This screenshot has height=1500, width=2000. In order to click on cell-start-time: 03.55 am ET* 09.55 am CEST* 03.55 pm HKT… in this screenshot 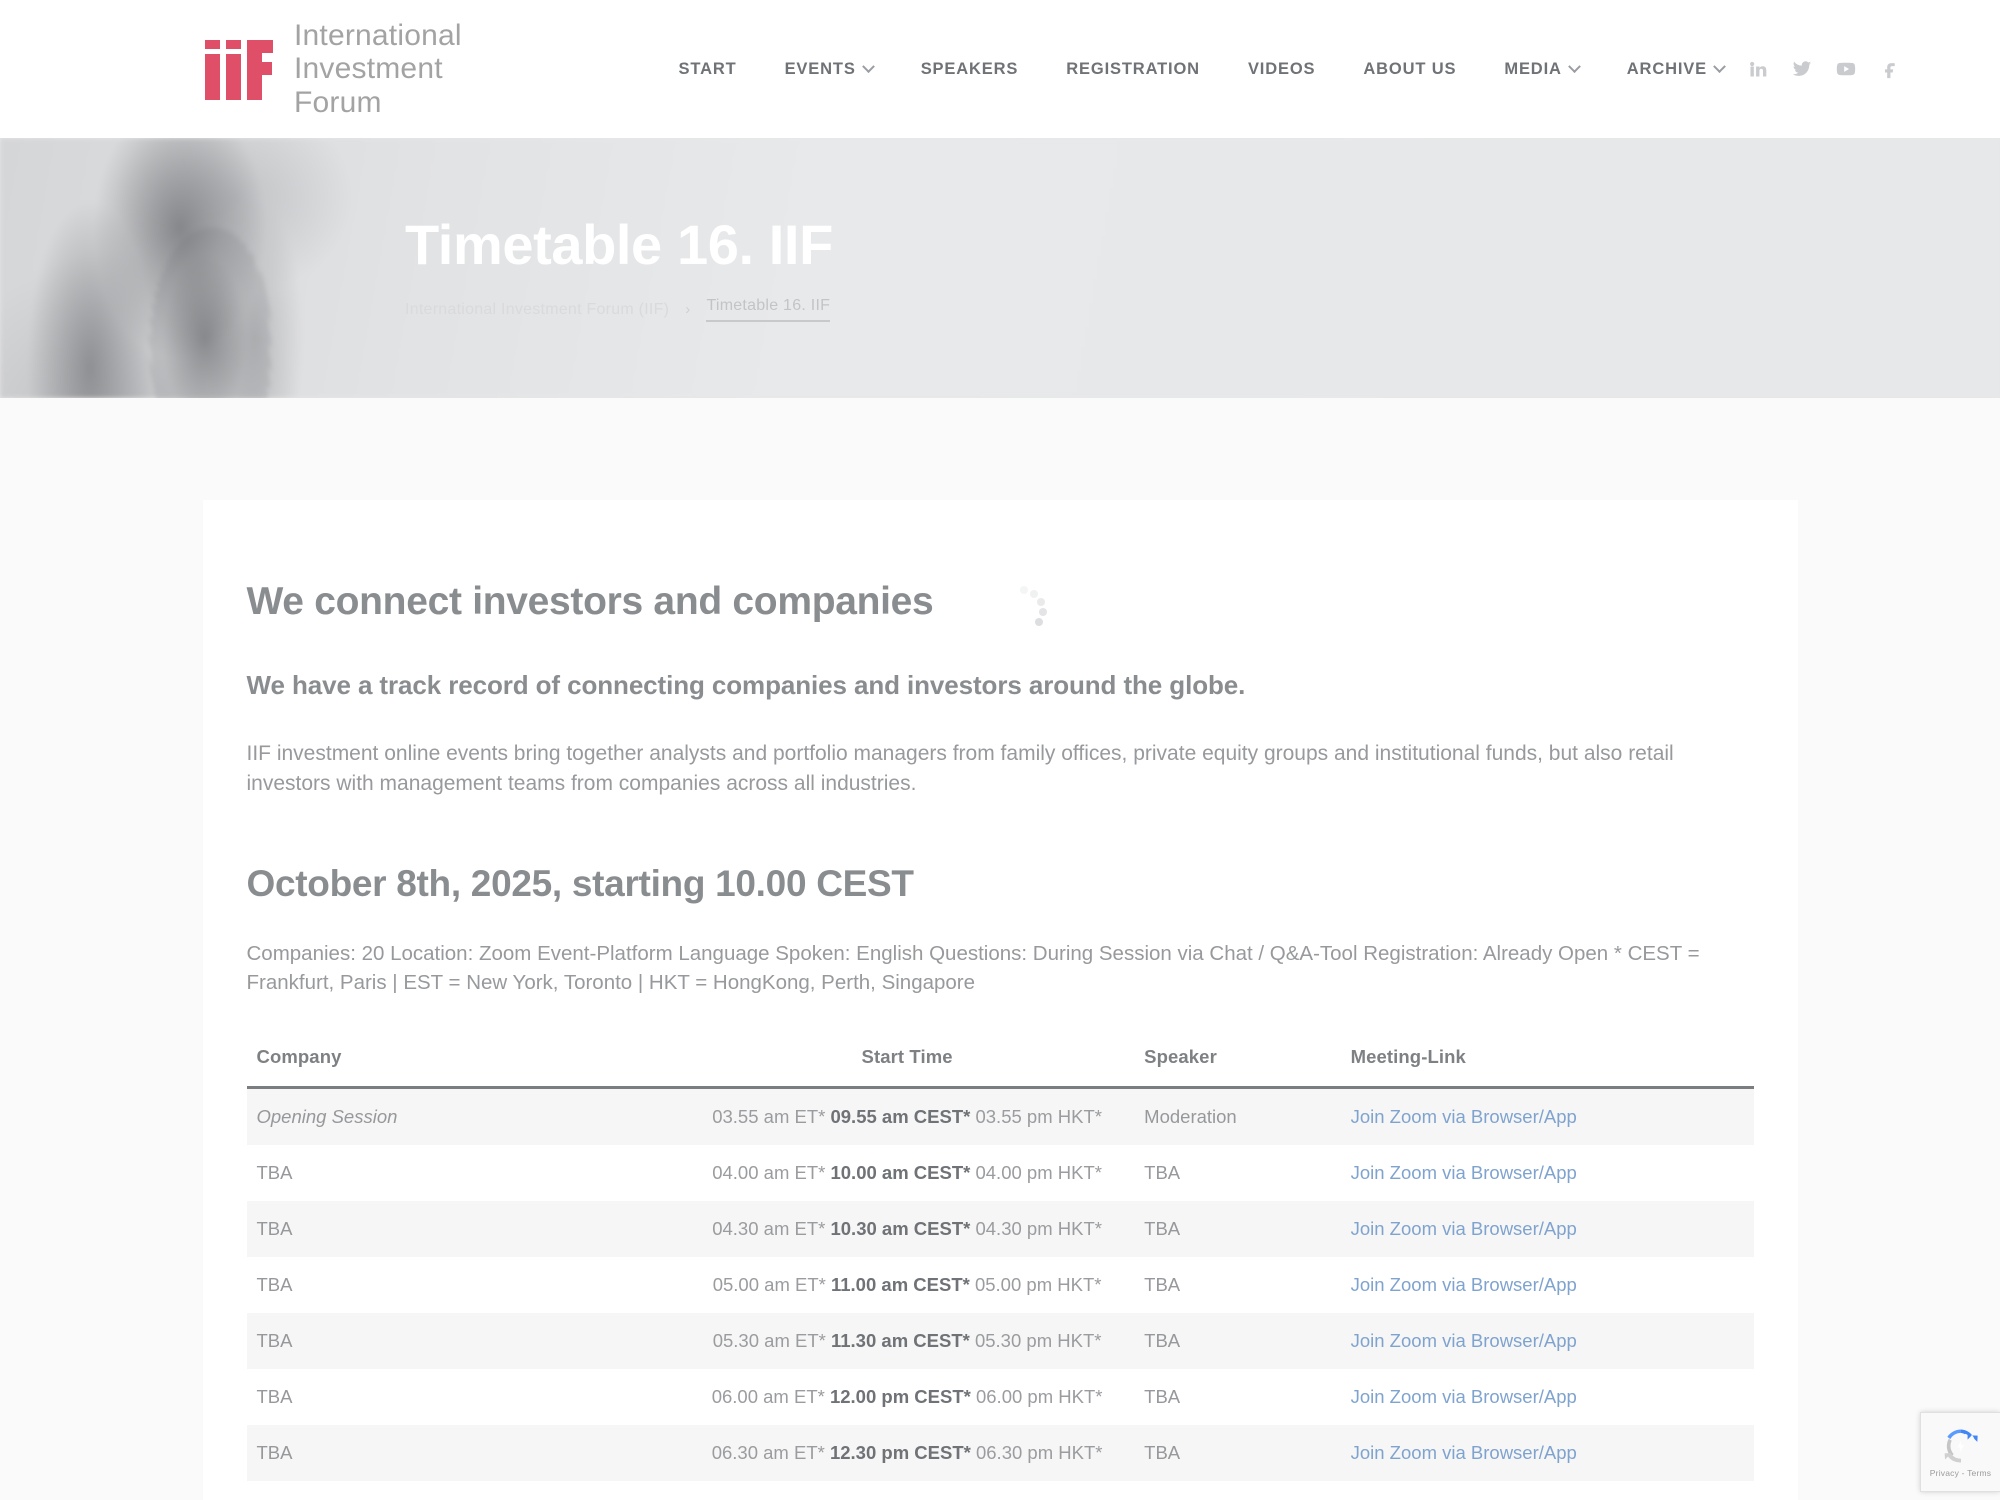, I will do `click(907, 1117)`.